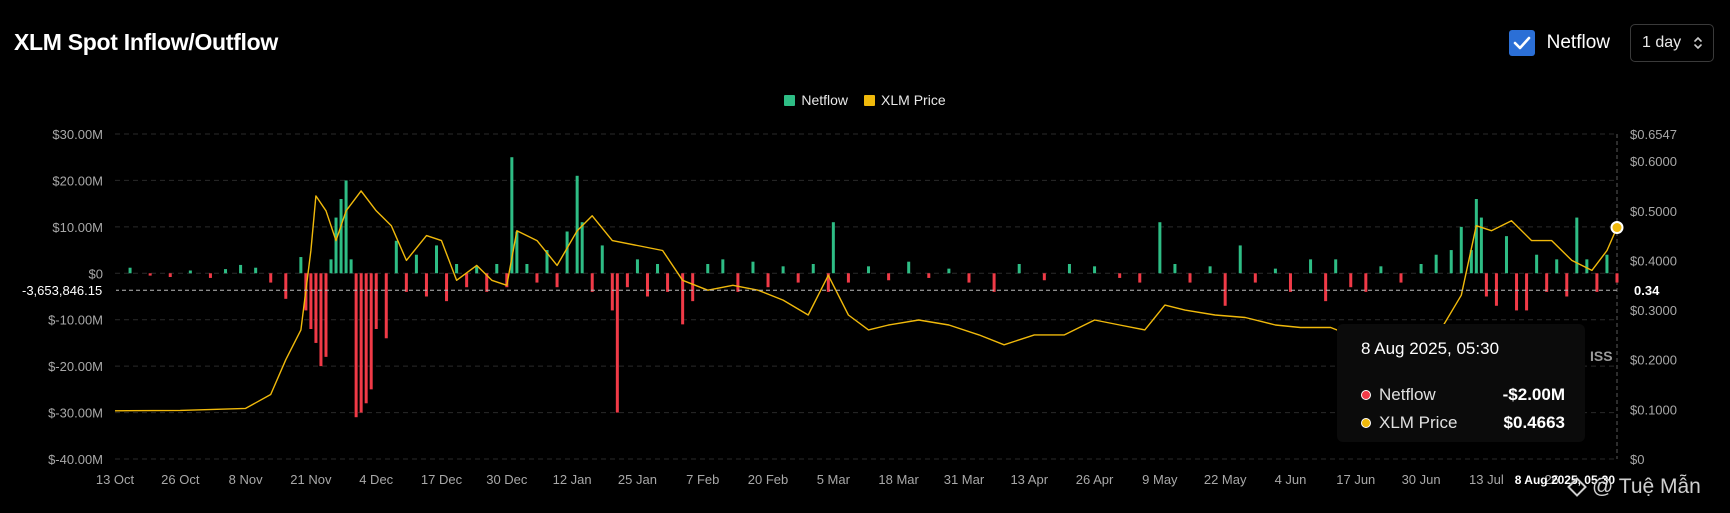  I want to click on x-tick-label: 20 Feb, so click(768, 479).